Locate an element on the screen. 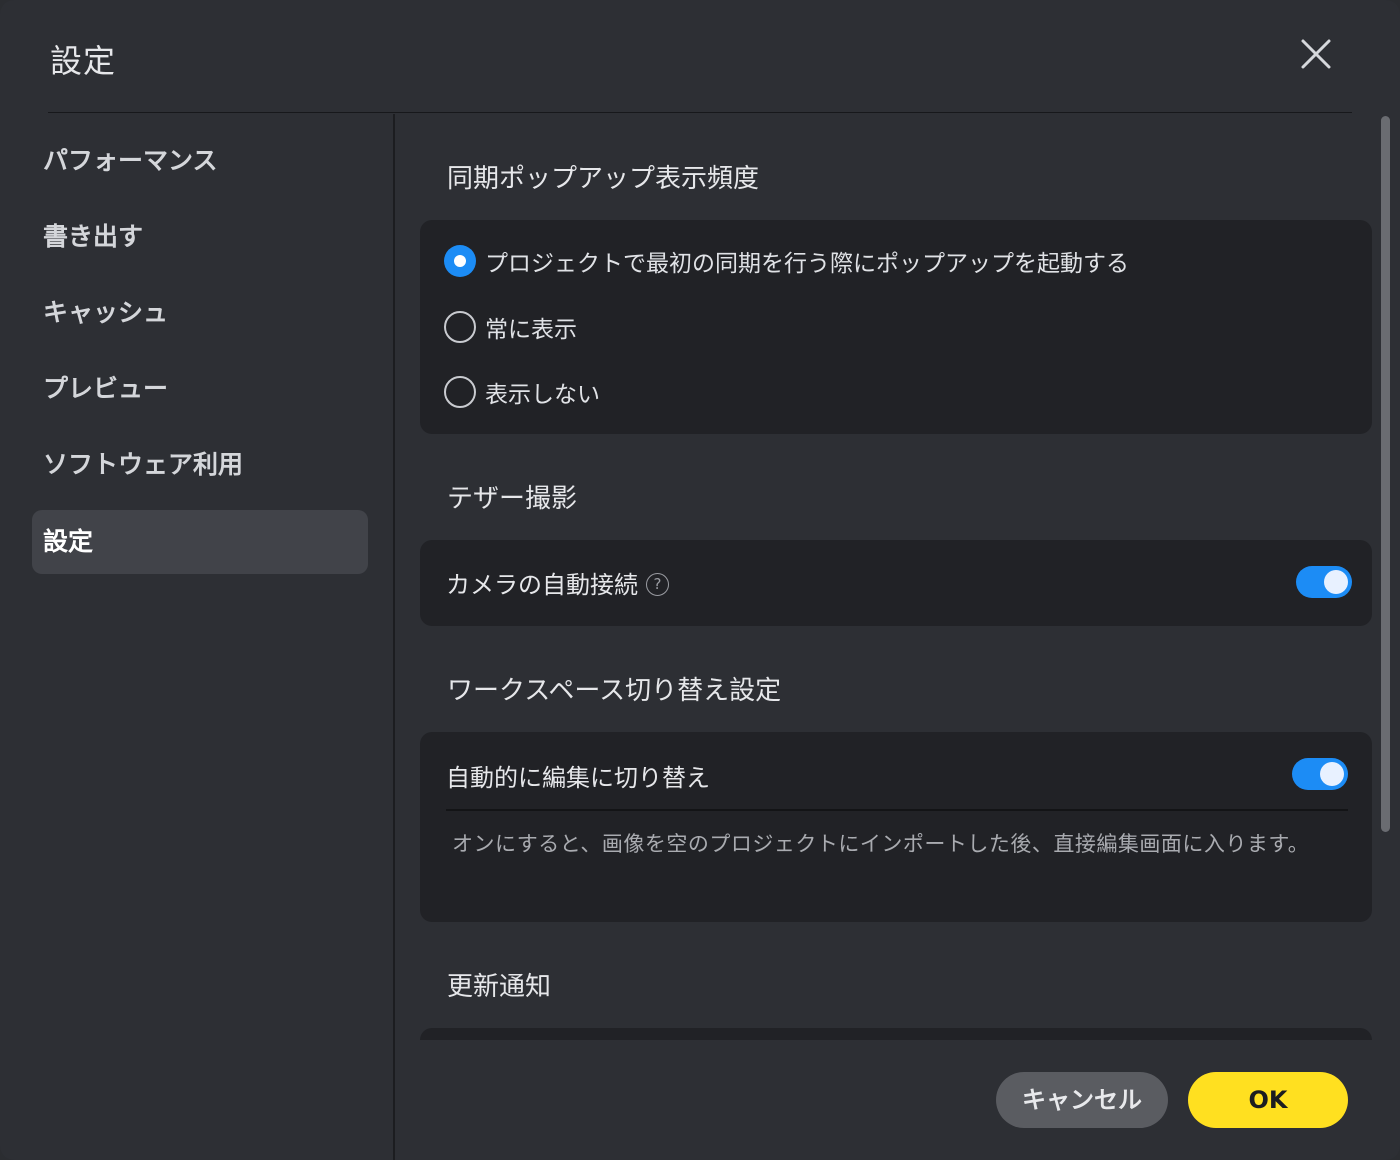 This screenshot has height=1160, width=1400. ok-button: OK is located at coordinates (1268, 1100).